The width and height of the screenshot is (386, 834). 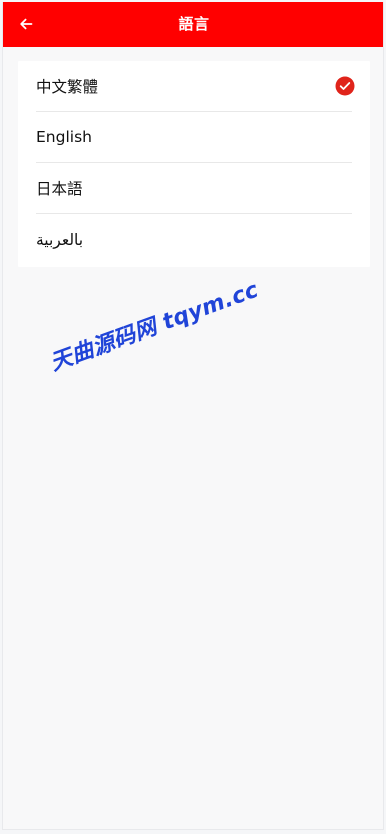 I want to click on language-option-arabic: بالعربية, so click(x=194, y=239).